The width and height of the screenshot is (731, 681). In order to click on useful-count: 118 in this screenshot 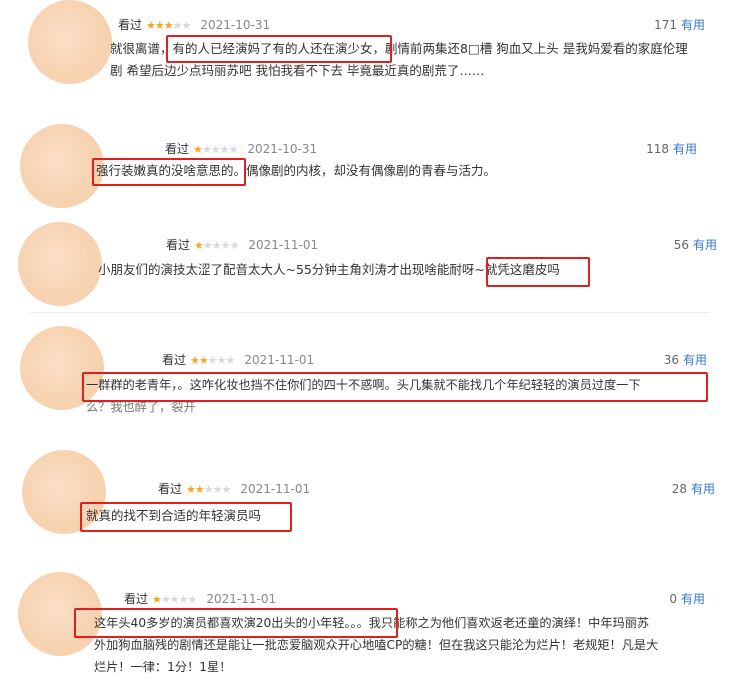, I will do `click(657, 149)`.